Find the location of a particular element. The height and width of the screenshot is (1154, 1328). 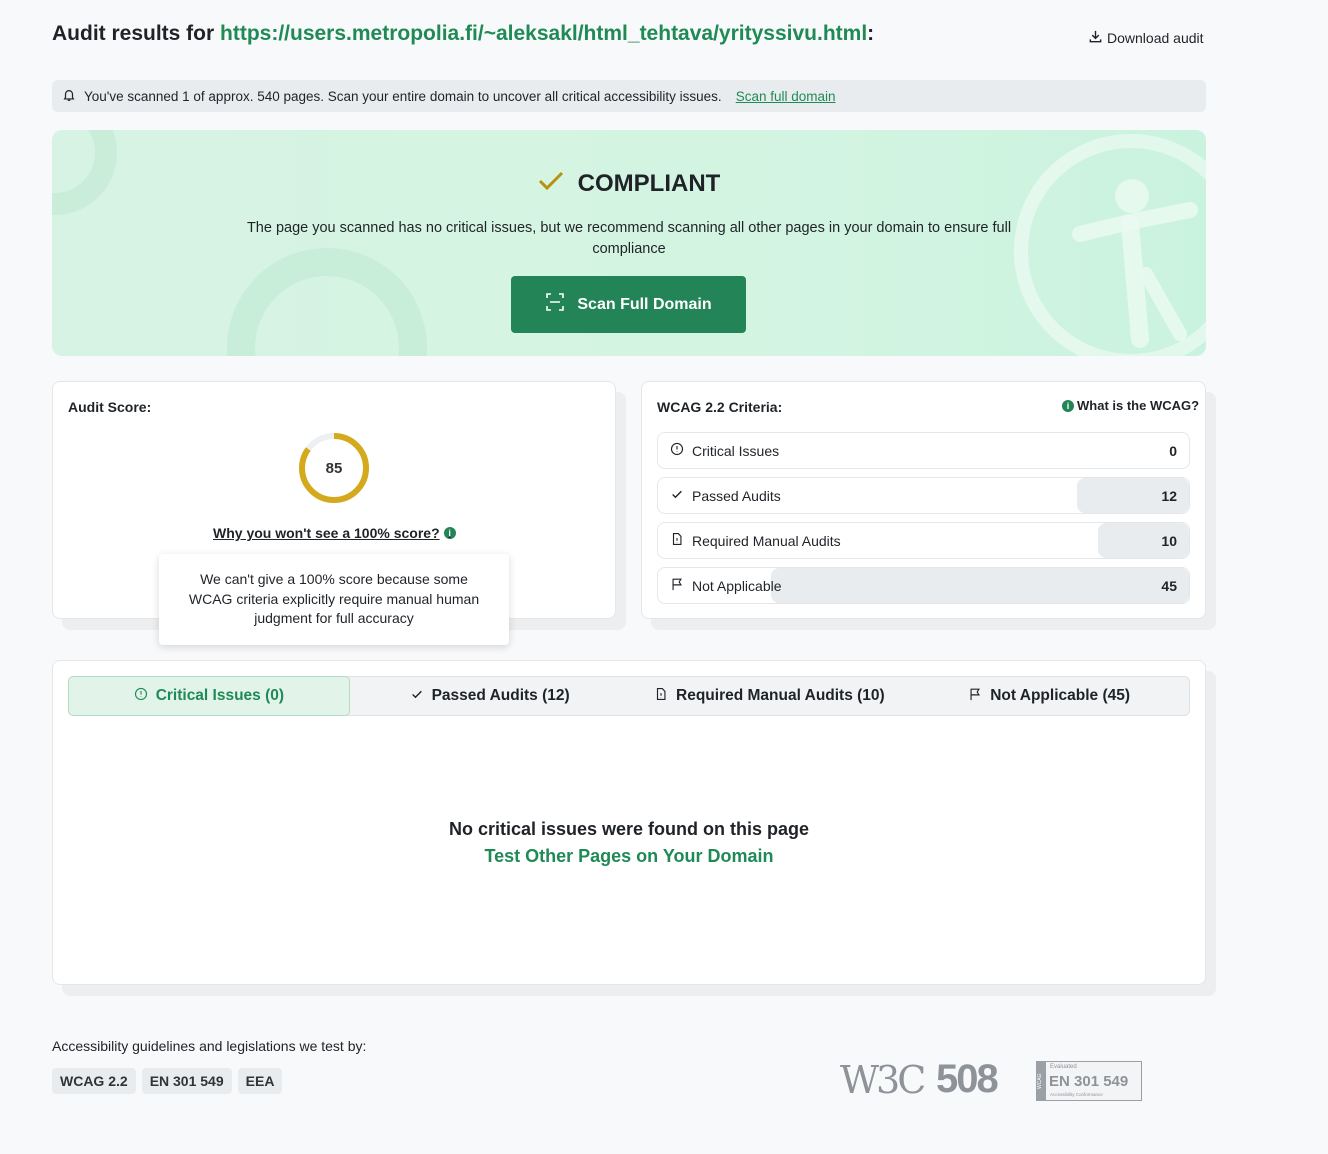

tab-required-manual-audits: Required Manual Audits (10) is located at coordinates (770, 696).